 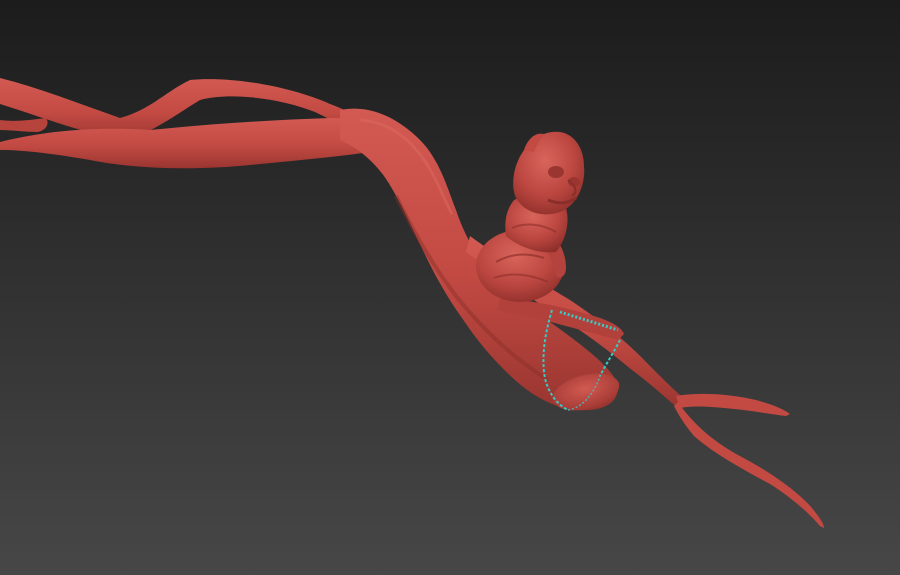 I want to click on creature-eye-left, so click(x=556, y=172).